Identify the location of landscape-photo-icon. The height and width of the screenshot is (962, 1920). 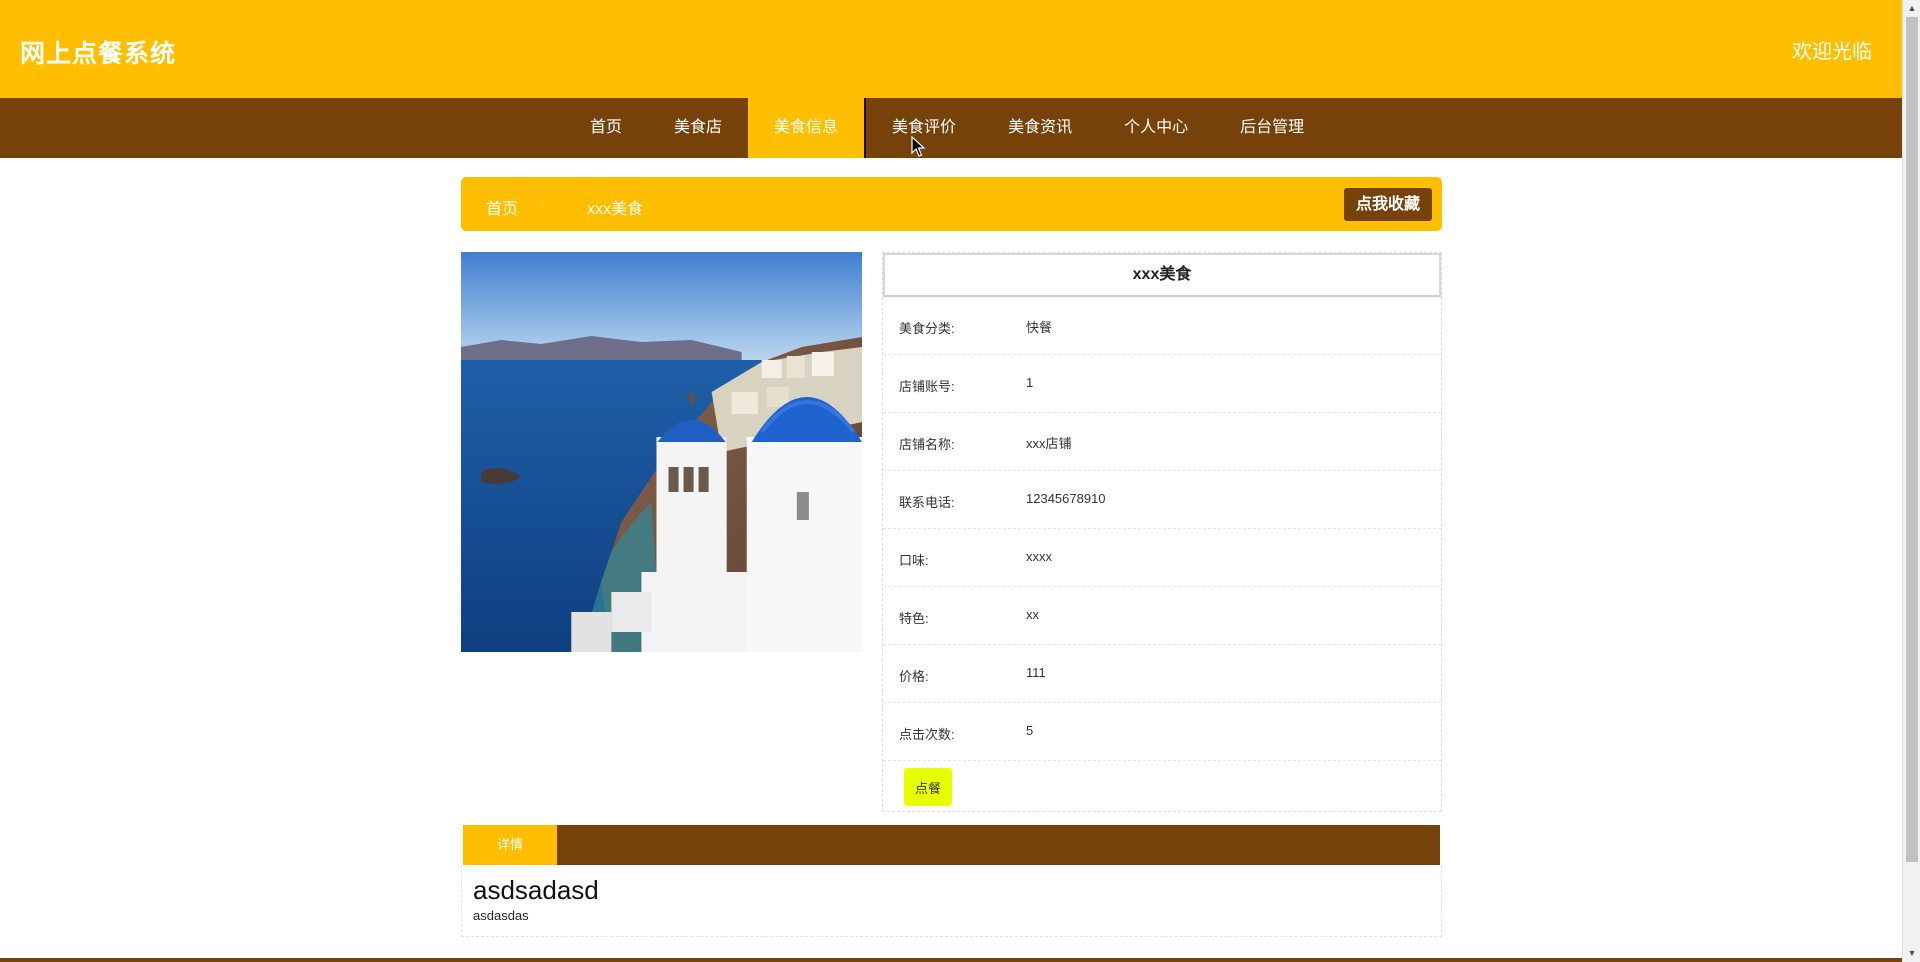
(661, 452).